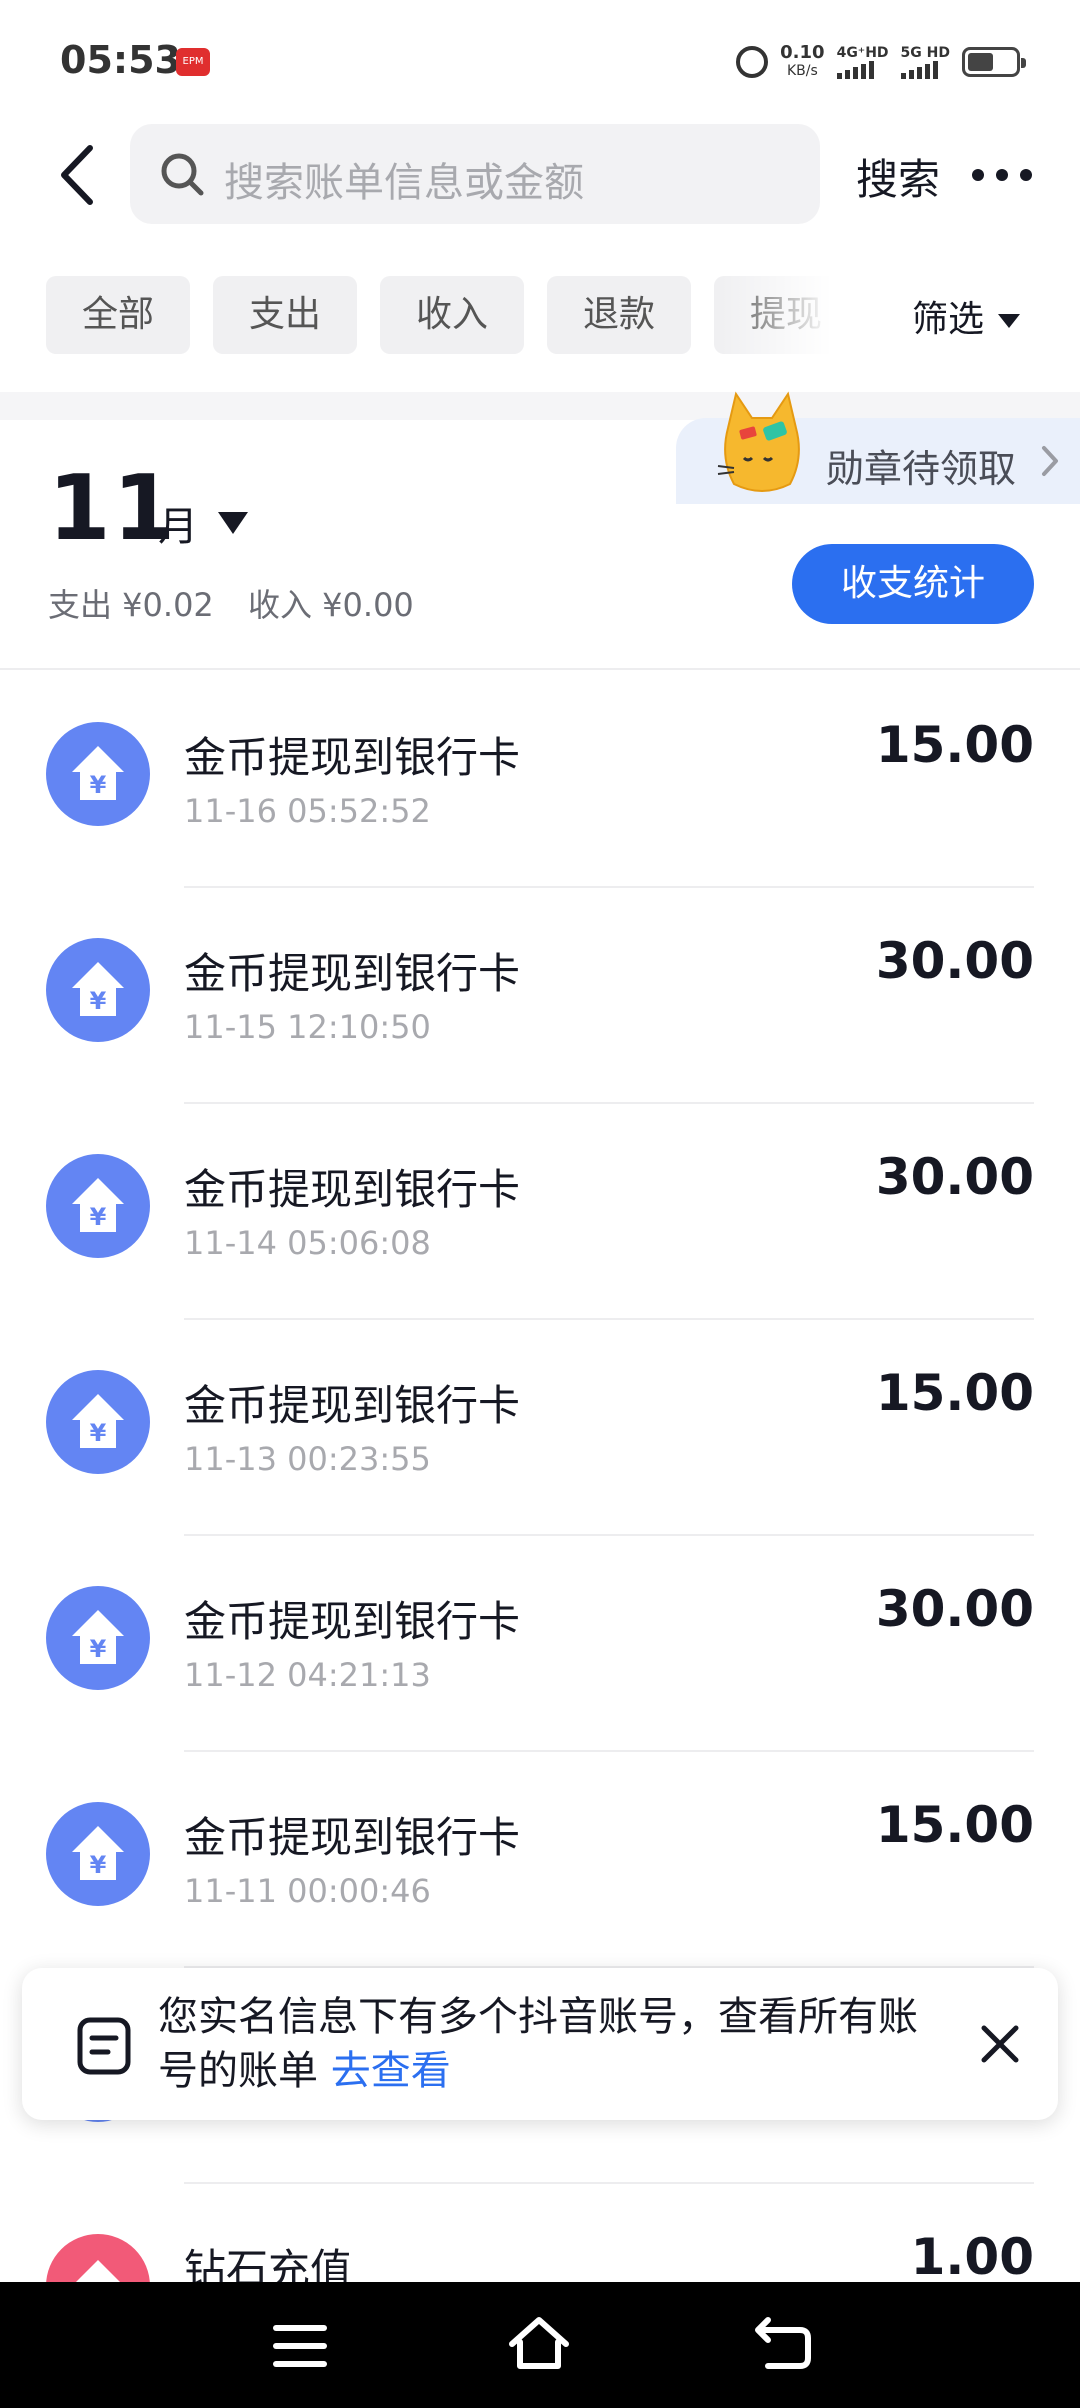 This screenshot has width=1080, height=2408. I want to click on system-nav-bar, so click(540, 2345).